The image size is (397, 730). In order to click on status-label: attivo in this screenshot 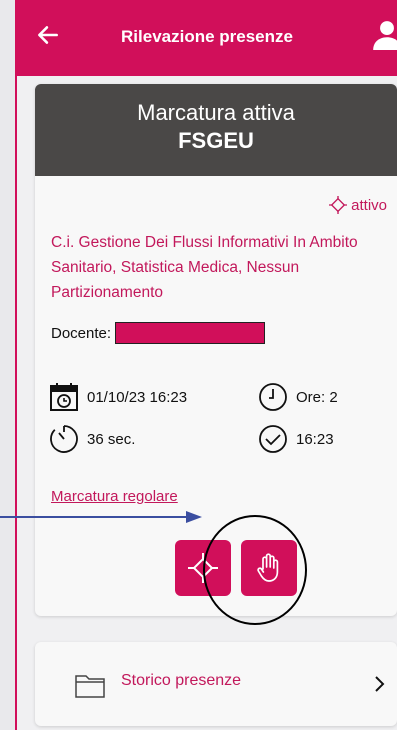, I will do `click(369, 205)`.